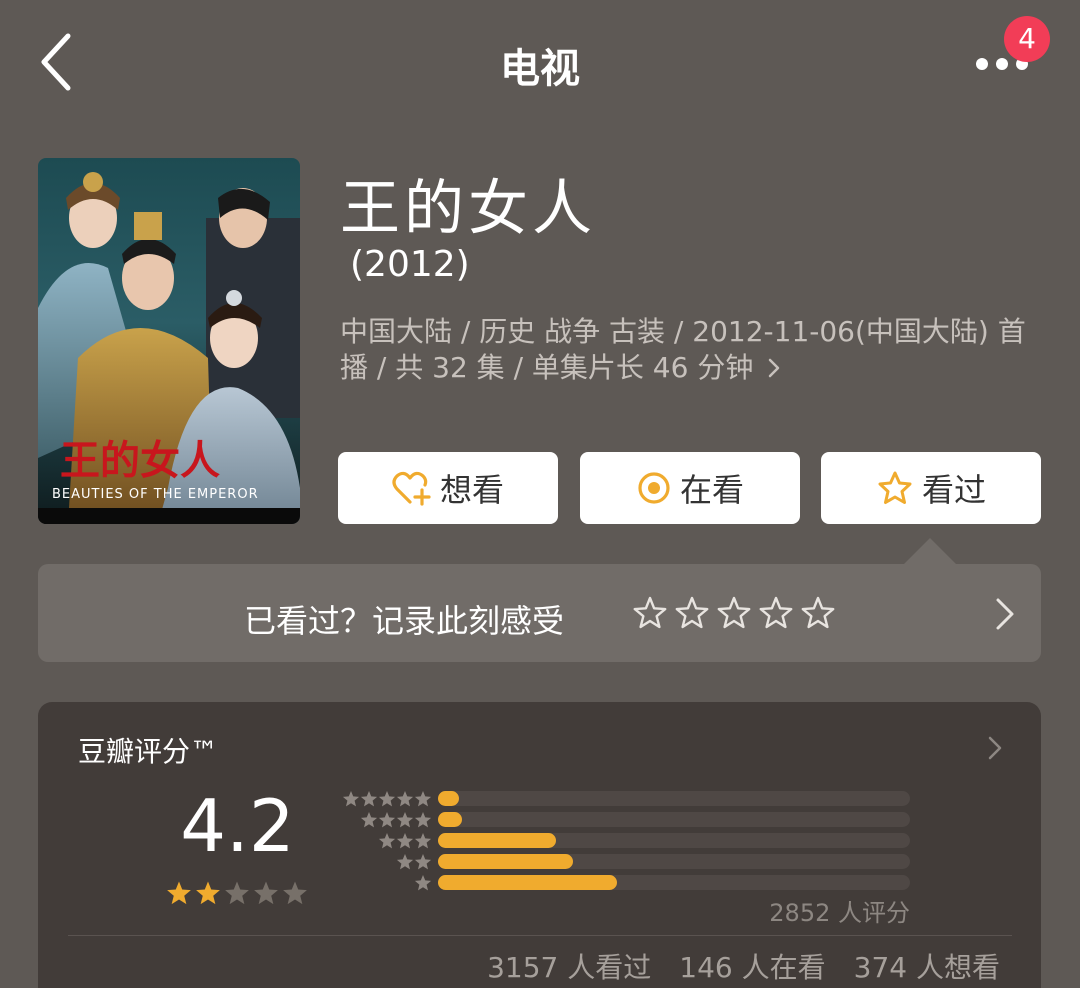 The image size is (1080, 988). I want to click on rating-count: 2852 人评分, so click(839, 913).